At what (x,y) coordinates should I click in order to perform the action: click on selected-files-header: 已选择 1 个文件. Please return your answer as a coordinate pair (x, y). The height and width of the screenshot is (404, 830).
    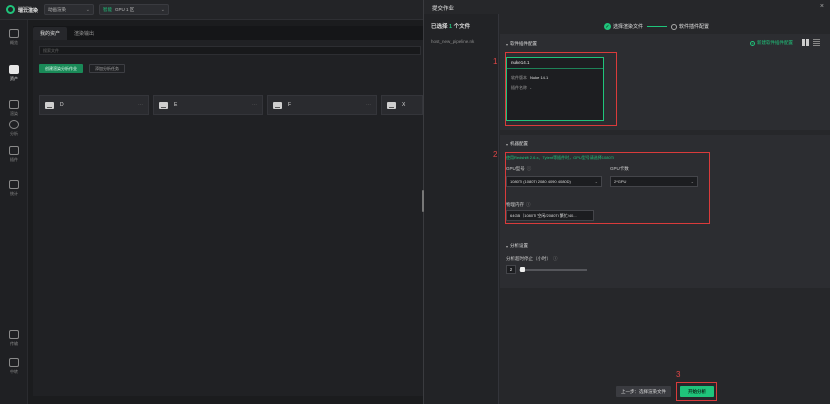
    Looking at the image, I should click on (450, 26).